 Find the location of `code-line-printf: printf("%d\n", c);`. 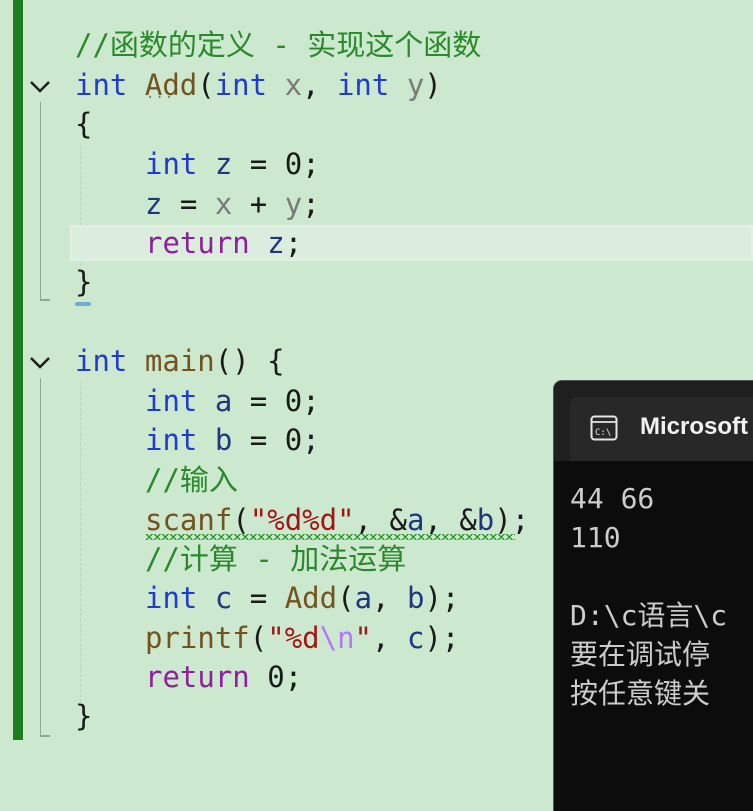

code-line-printf: printf("%d\n", c); is located at coordinates (302, 638).